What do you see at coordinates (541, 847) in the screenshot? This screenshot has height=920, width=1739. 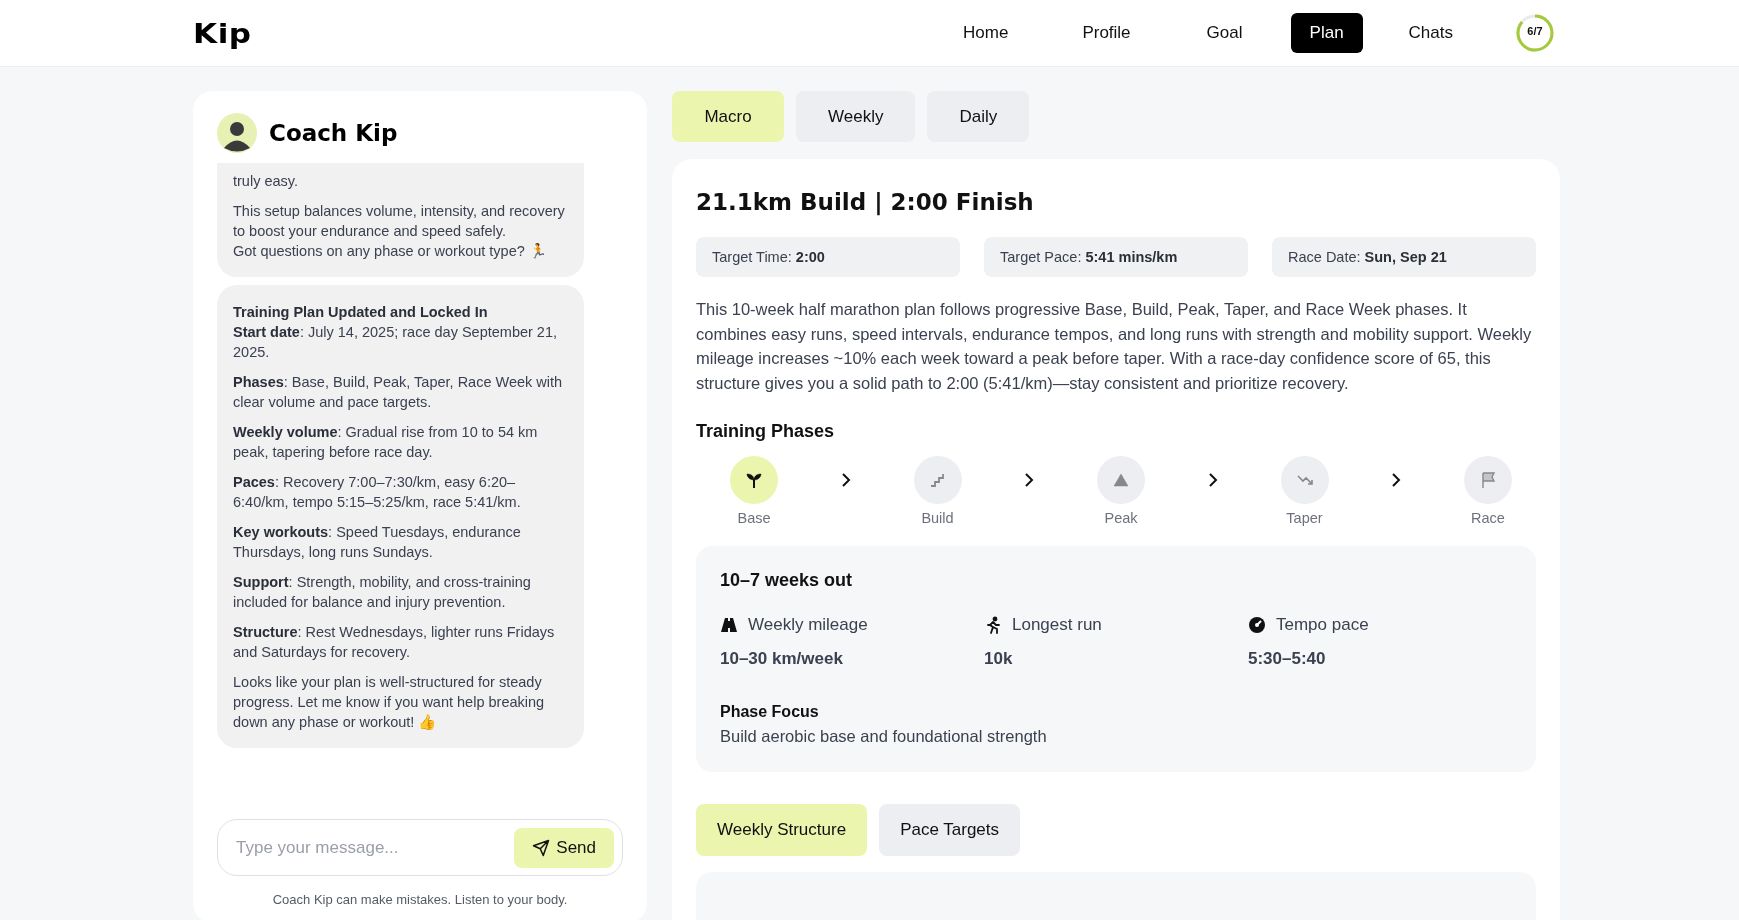 I see `send-icon` at bounding box center [541, 847].